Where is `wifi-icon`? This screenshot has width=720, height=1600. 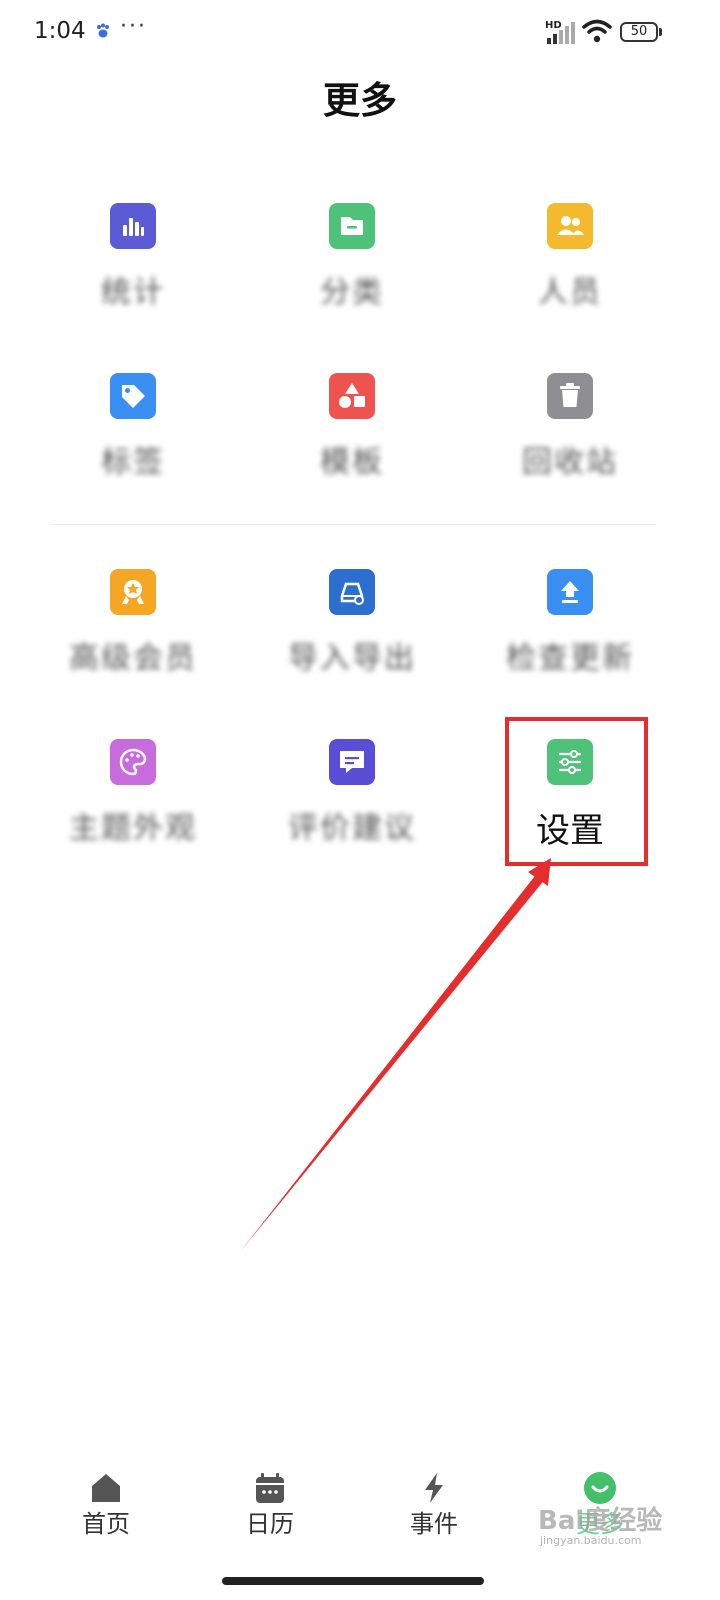
wifi-icon is located at coordinates (597, 31).